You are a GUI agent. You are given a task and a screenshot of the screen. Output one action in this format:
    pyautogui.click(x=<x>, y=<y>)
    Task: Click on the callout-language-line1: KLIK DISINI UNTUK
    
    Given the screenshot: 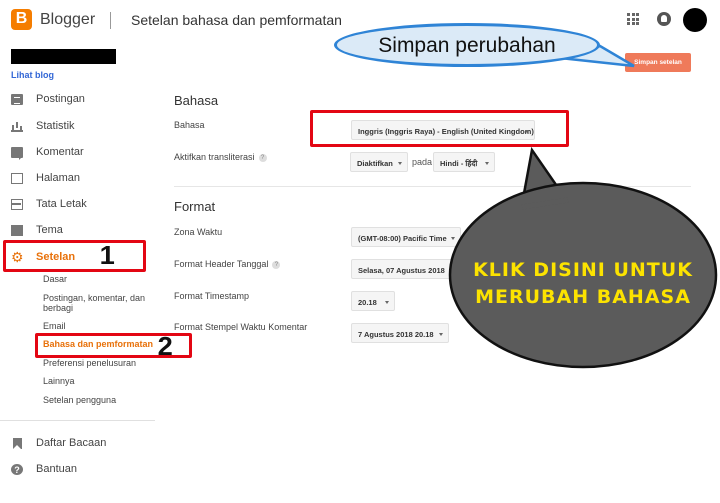 What is the action you would take?
    pyautogui.click(x=583, y=270)
    